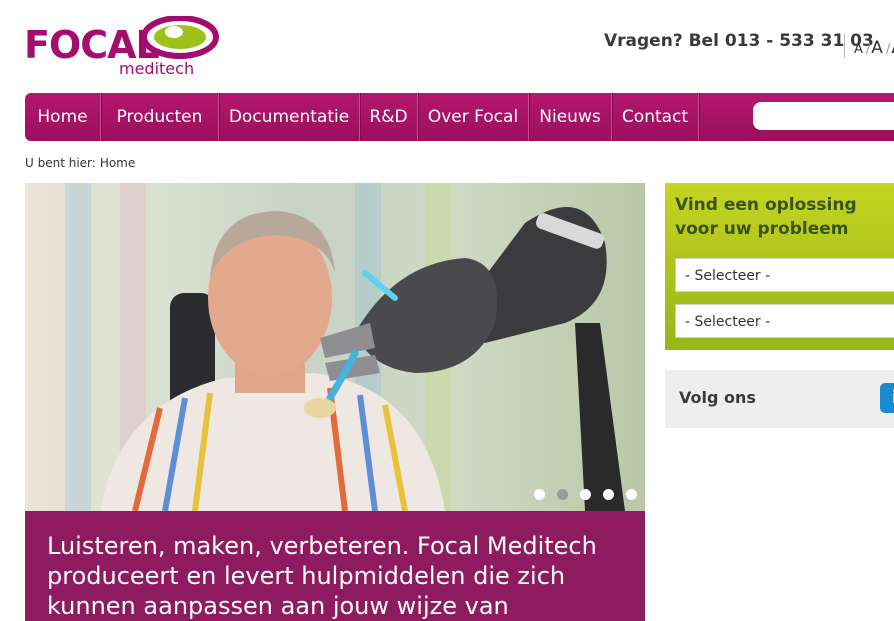  Describe the element at coordinates (762, 229) in the screenshot. I see `solution-title-line2: voor uw probleem` at that location.